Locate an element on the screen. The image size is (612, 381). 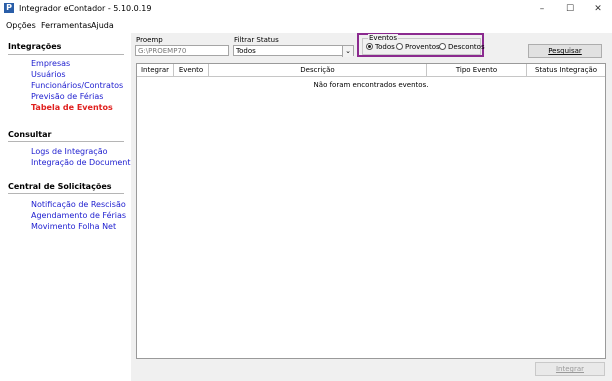
pesquisar-button: Pesquisar is located at coordinates (565, 51).